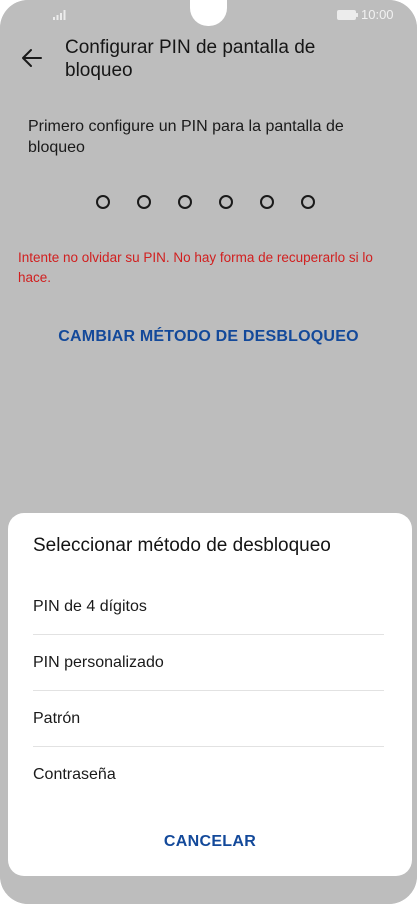 The height and width of the screenshot is (904, 417). I want to click on arrow-left-icon, so click(32, 58).